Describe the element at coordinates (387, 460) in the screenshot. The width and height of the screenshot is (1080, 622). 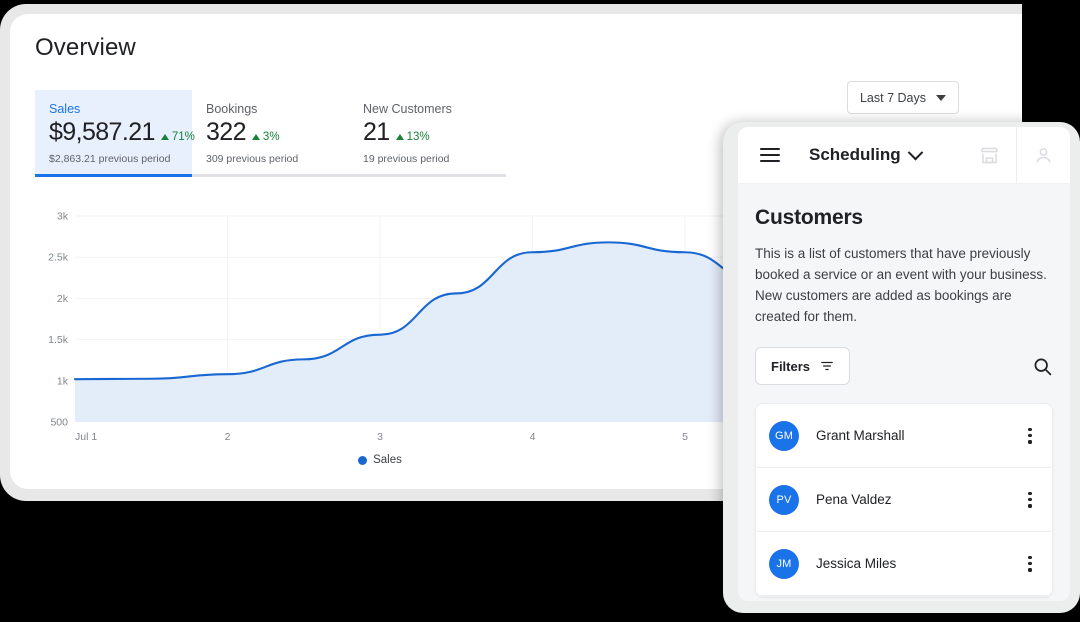
I see `legend-label: Sales` at that location.